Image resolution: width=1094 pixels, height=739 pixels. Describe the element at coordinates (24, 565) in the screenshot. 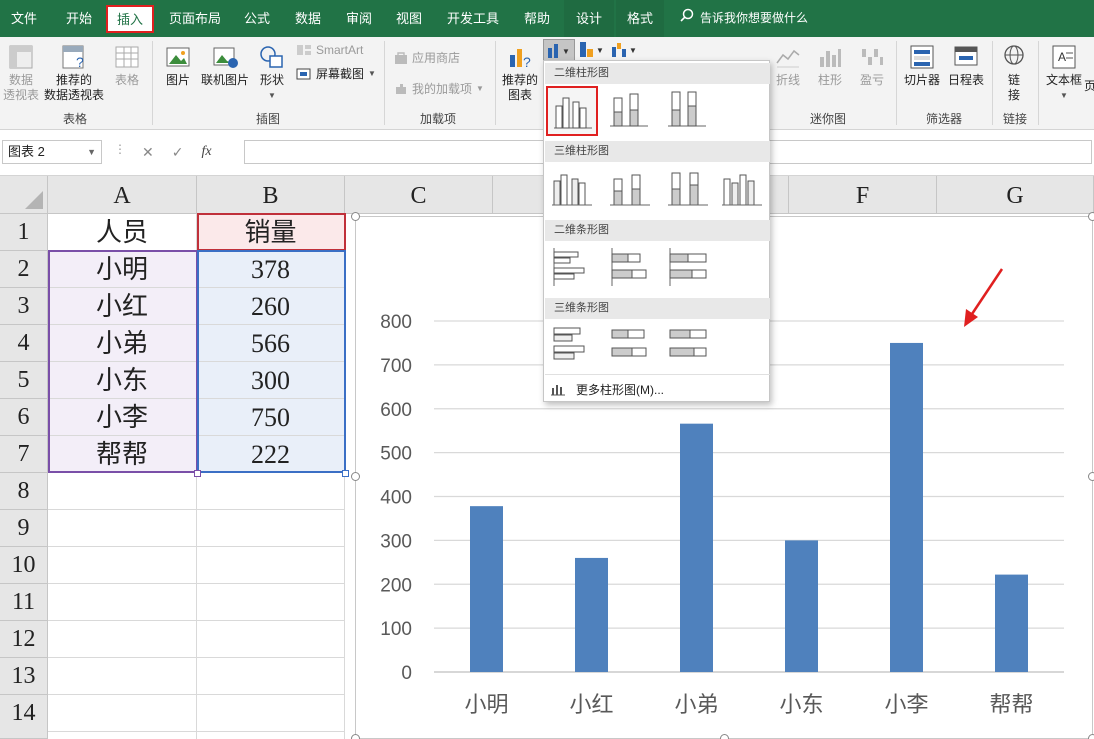

I see `row-header-10: 10` at that location.